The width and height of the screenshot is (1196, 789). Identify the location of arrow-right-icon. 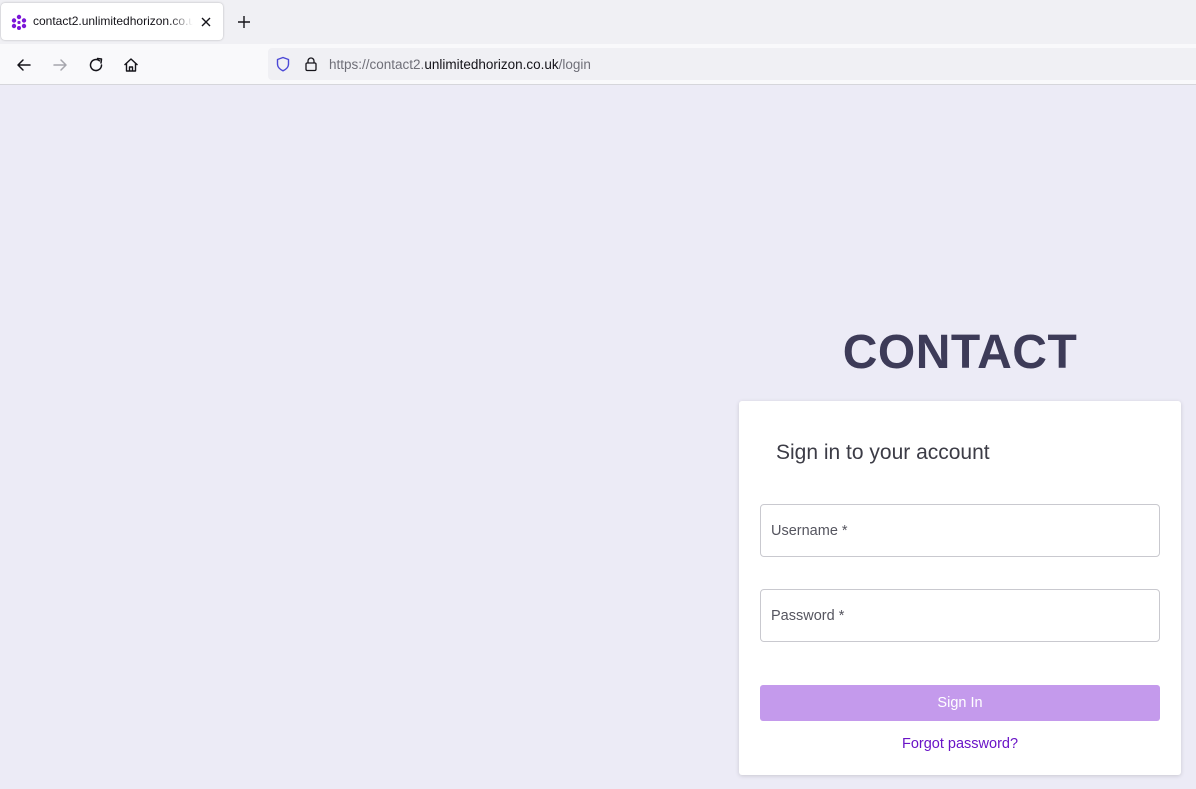
(60, 65).